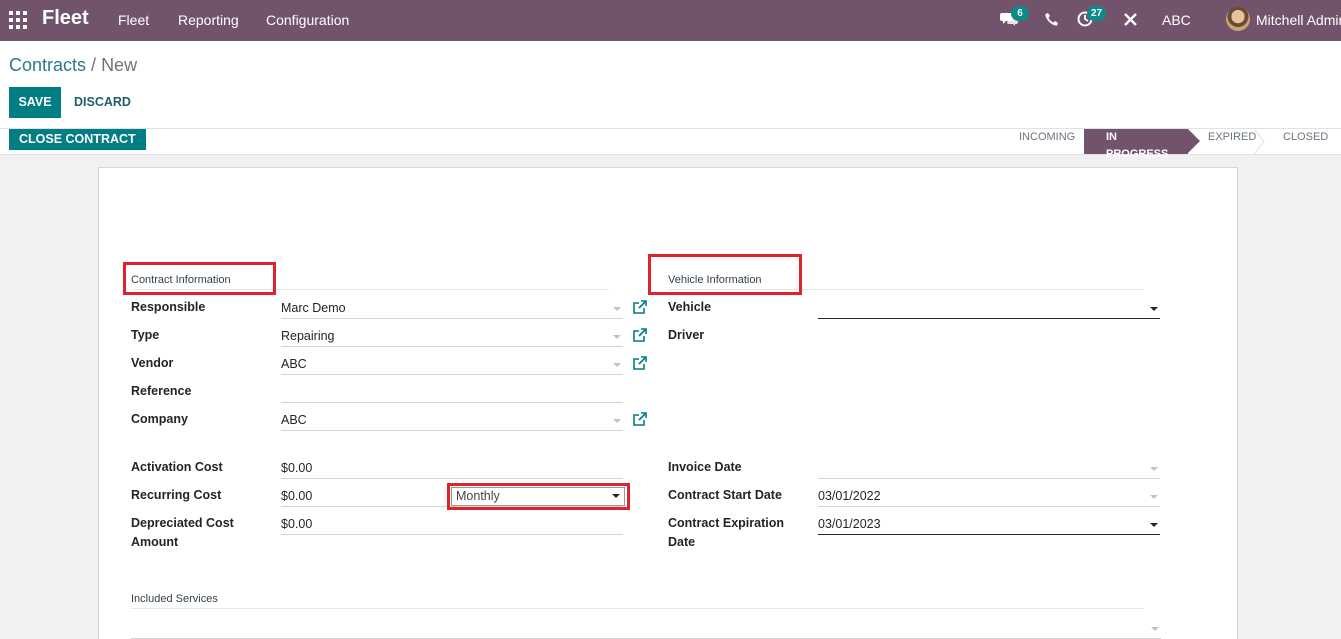  What do you see at coordinates (452, 393) in the screenshot?
I see `reference-field` at bounding box center [452, 393].